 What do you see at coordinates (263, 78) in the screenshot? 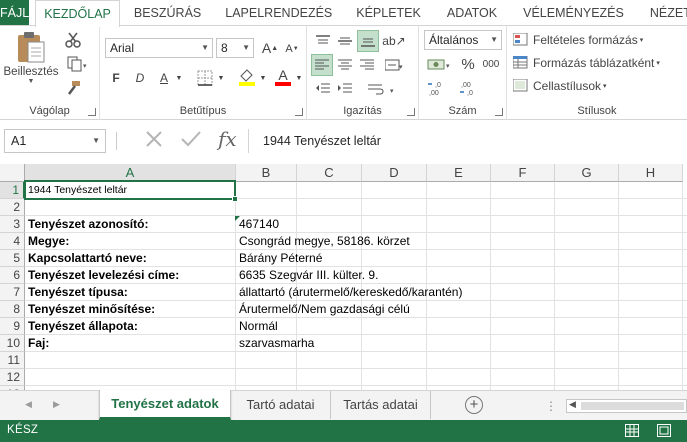
I see `fill-color-dropdown-icon: ▼` at bounding box center [263, 78].